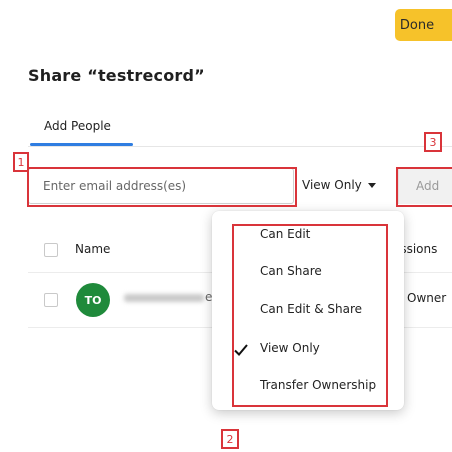  What do you see at coordinates (423, 25) in the screenshot?
I see `done-button: Done` at bounding box center [423, 25].